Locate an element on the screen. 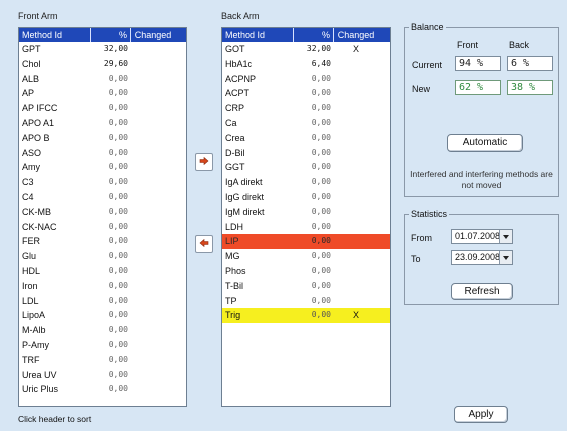  table-row: LDL 0,00 is located at coordinates (102, 301).